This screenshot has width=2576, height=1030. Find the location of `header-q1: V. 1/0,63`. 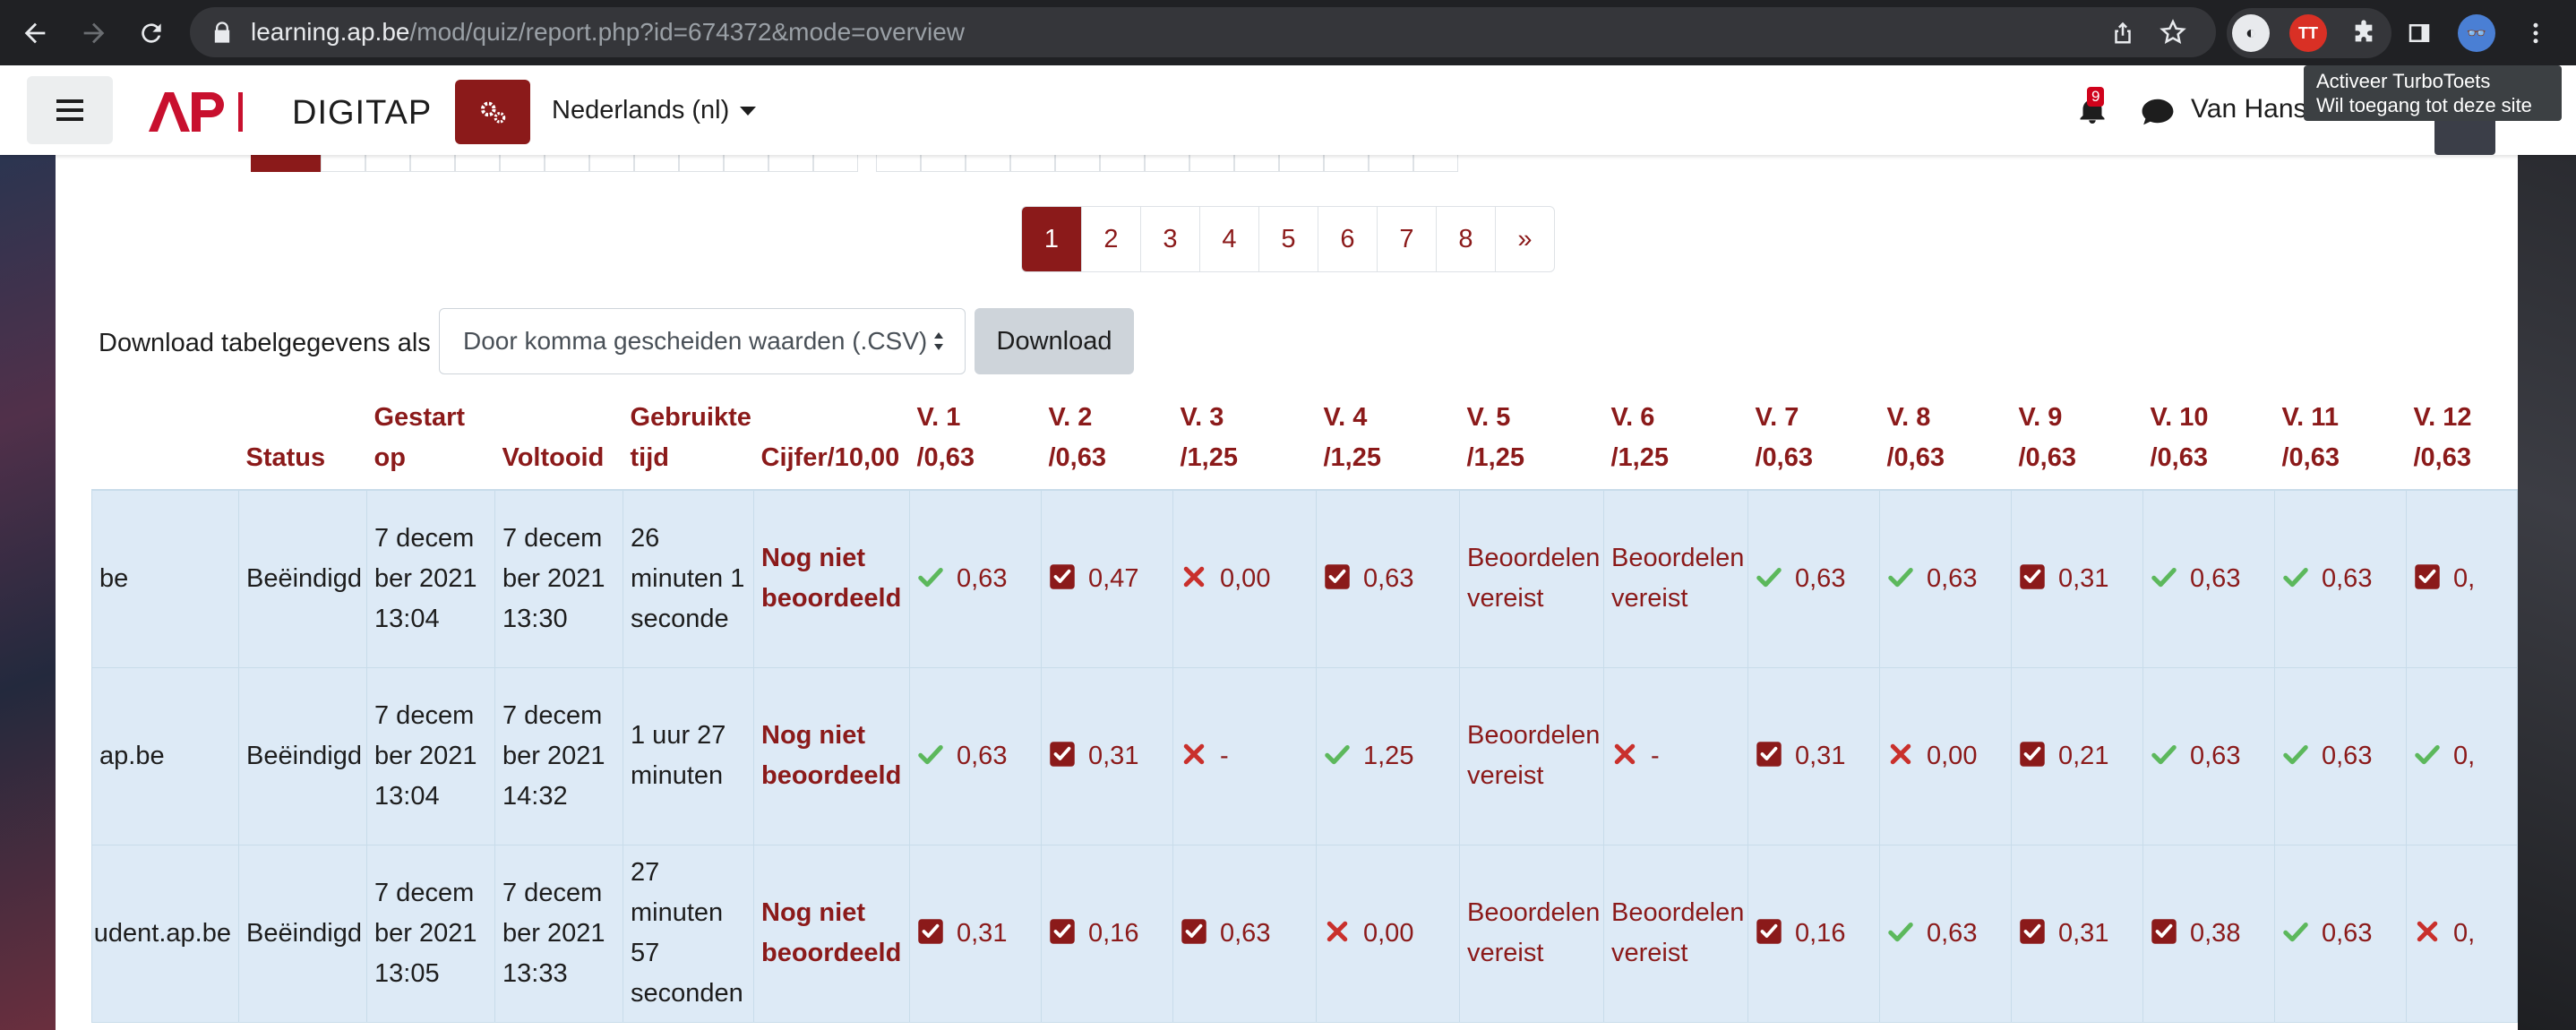

header-q1: V. 1/0,63 is located at coordinates (975, 440).